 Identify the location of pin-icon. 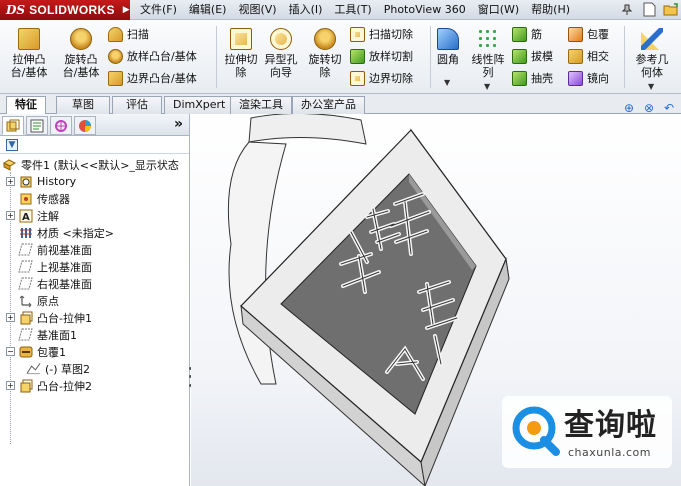
(627, 9).